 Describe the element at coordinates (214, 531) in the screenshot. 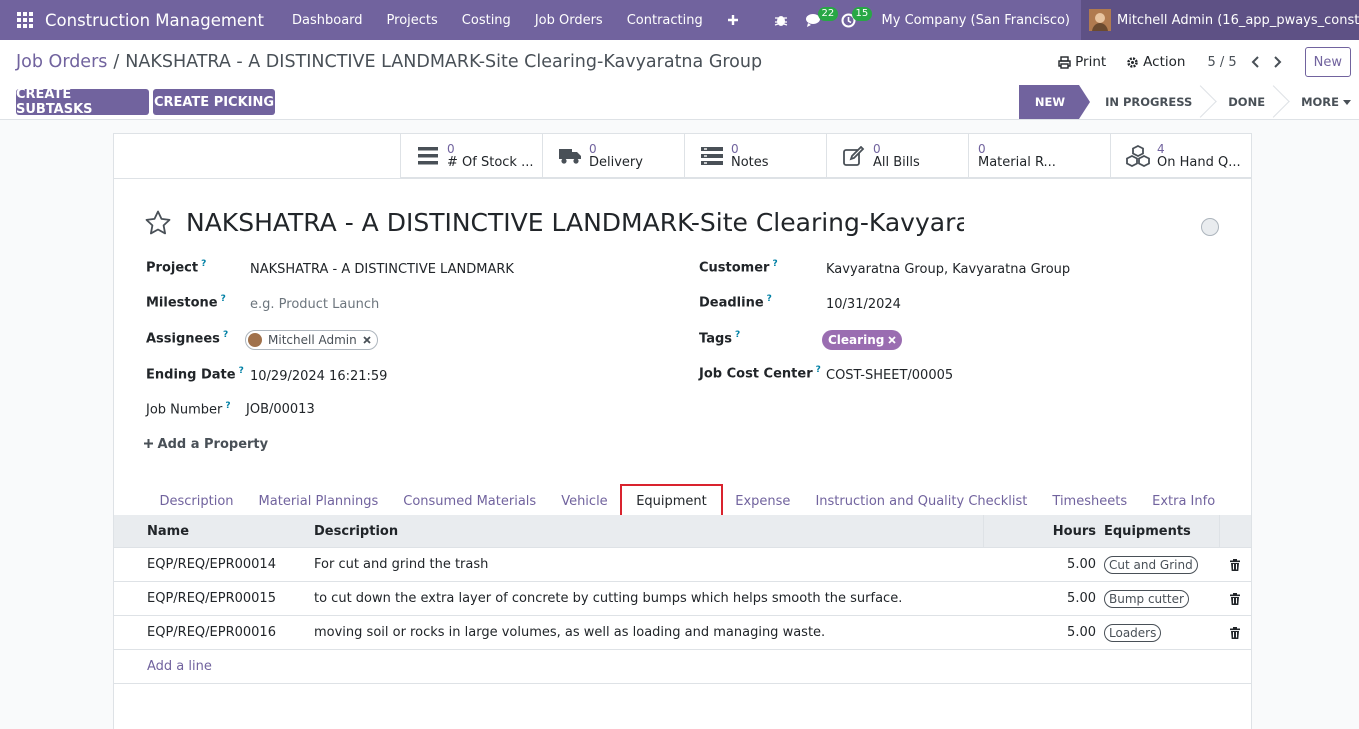

I see `column-name: Name` at that location.